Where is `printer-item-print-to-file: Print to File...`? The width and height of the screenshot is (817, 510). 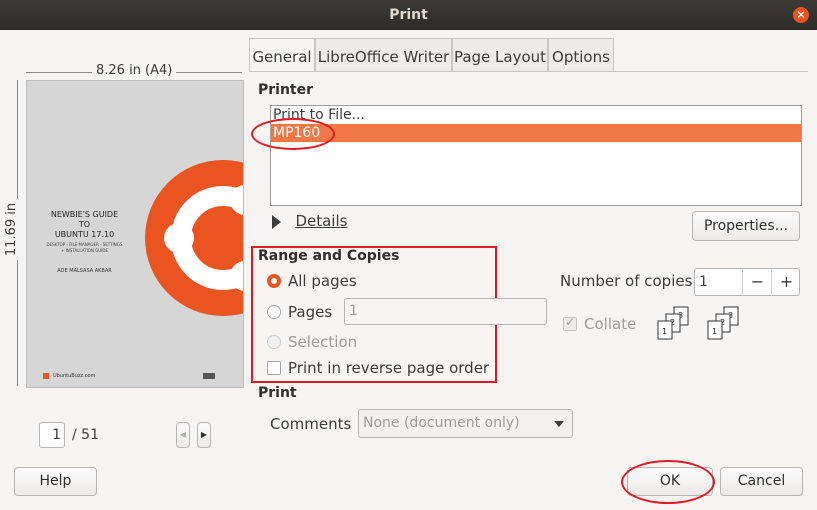 printer-item-print-to-file: Print to File... is located at coordinates (536, 115).